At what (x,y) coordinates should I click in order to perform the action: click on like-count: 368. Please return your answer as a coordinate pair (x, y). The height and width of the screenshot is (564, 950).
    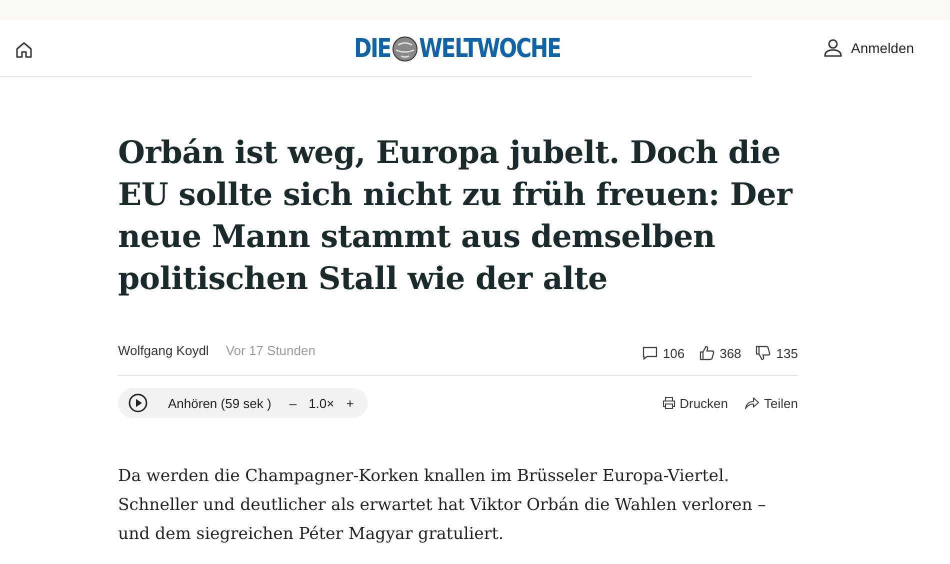
    Looking at the image, I should click on (731, 353).